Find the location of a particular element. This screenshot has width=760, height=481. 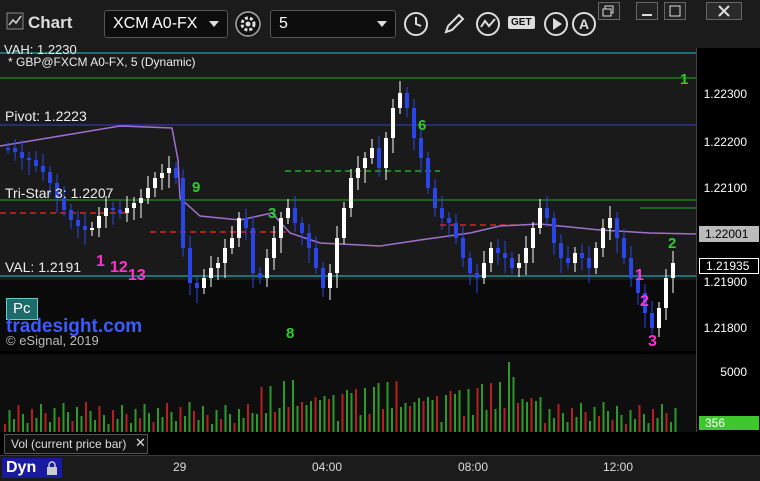

settings-gear-icon is located at coordinates (248, 24).